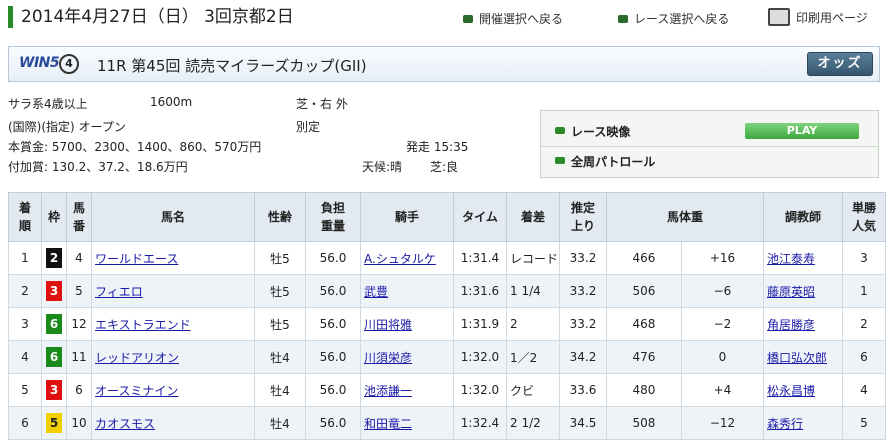 Image resolution: width=887 pixels, height=440 pixels. I want to click on jockey-name-link: 川須栄彦, so click(388, 358).